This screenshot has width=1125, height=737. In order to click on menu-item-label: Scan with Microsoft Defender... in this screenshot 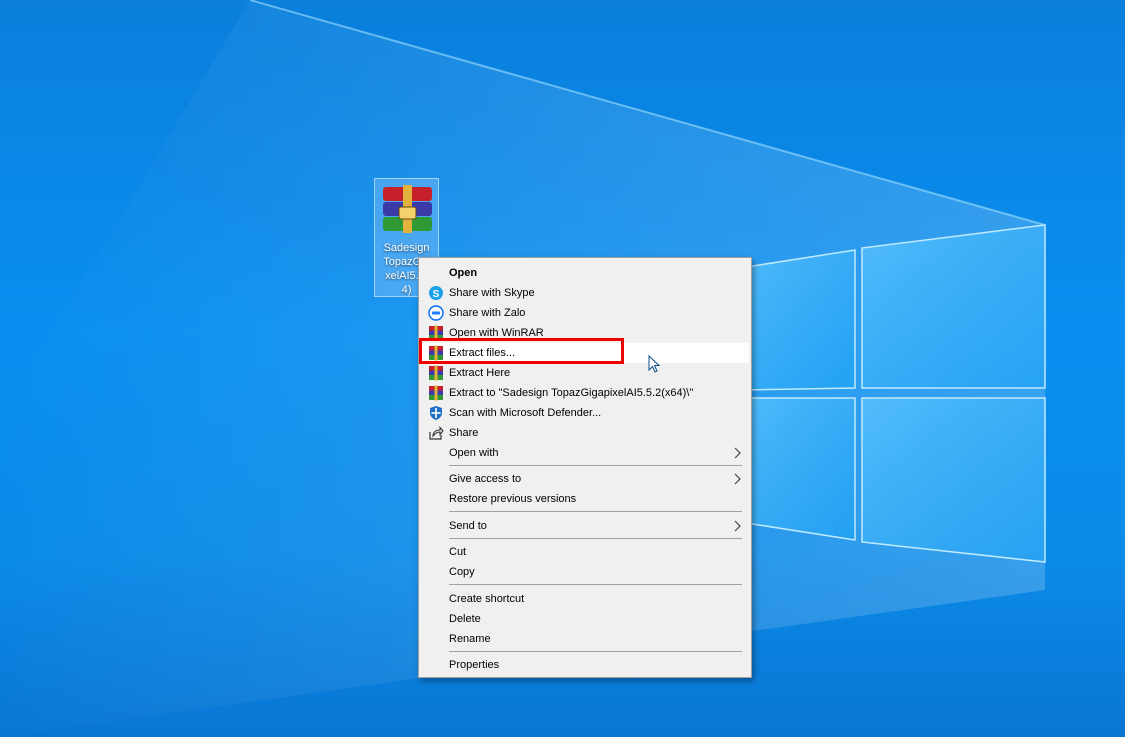, I will do `click(525, 413)`.